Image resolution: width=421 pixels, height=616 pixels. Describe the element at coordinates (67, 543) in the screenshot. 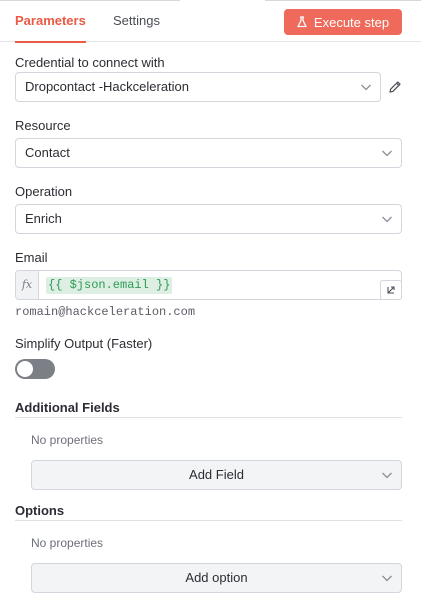

I see `options-empty: No properties` at that location.